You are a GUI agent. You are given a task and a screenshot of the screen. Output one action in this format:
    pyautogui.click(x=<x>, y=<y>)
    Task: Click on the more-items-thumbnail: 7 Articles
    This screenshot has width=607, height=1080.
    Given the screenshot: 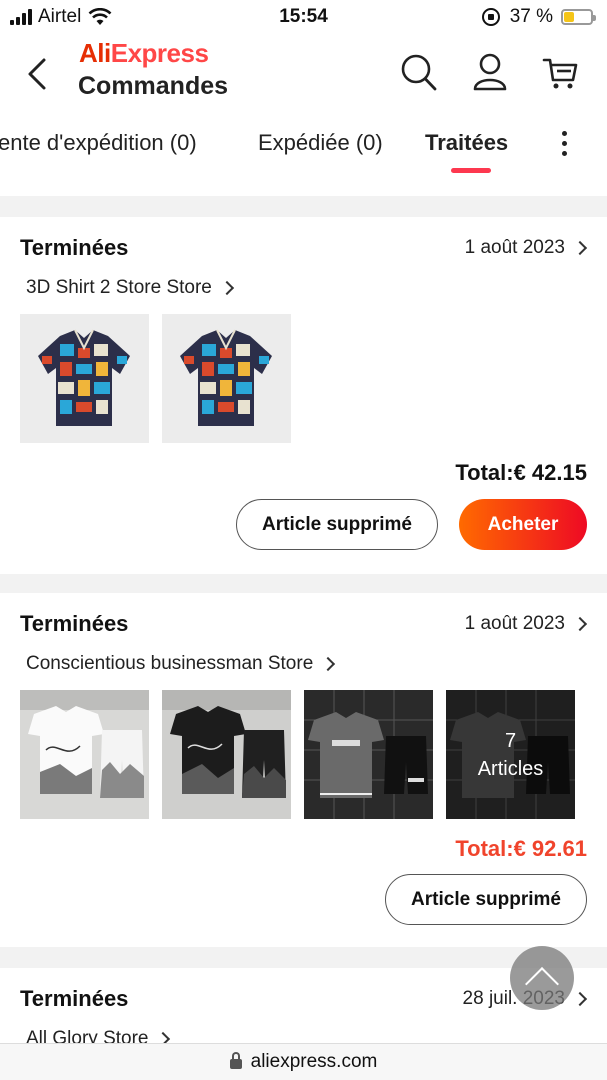 What is the action you would take?
    pyautogui.click(x=510, y=754)
    